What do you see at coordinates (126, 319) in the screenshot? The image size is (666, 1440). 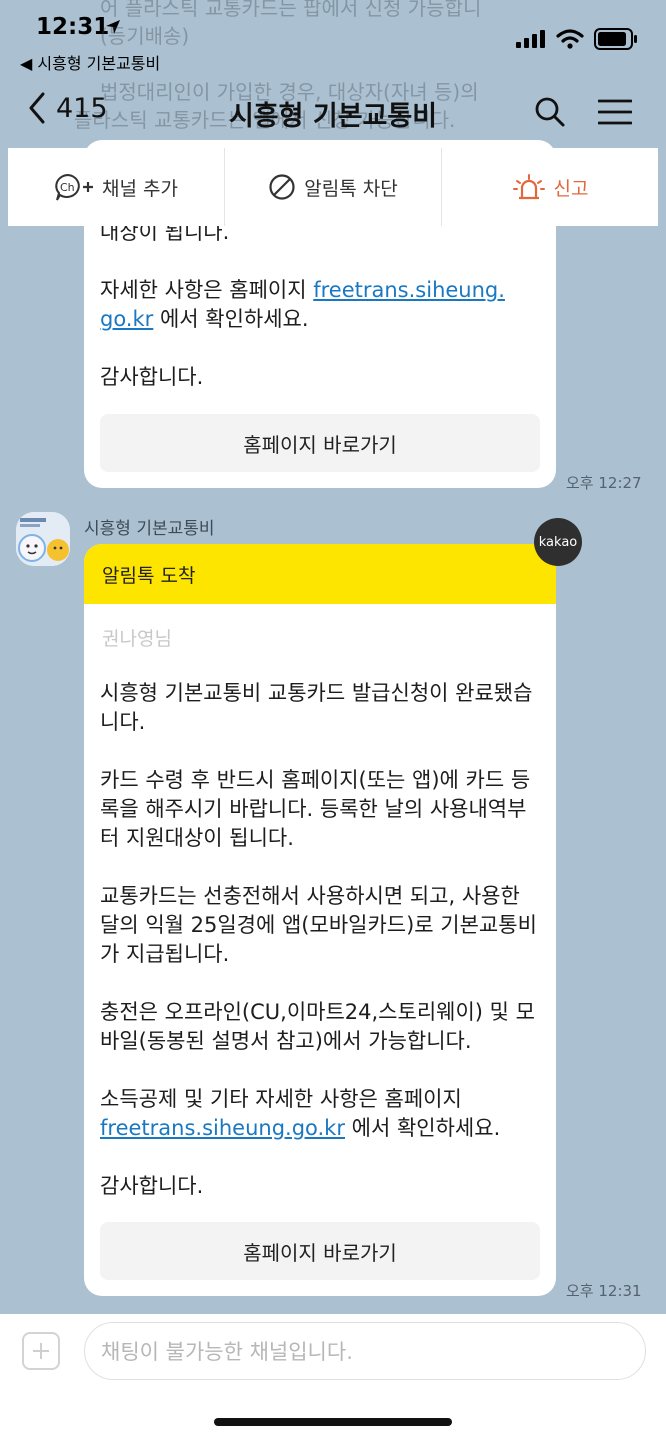 I see `homepage-link: go.kr` at bounding box center [126, 319].